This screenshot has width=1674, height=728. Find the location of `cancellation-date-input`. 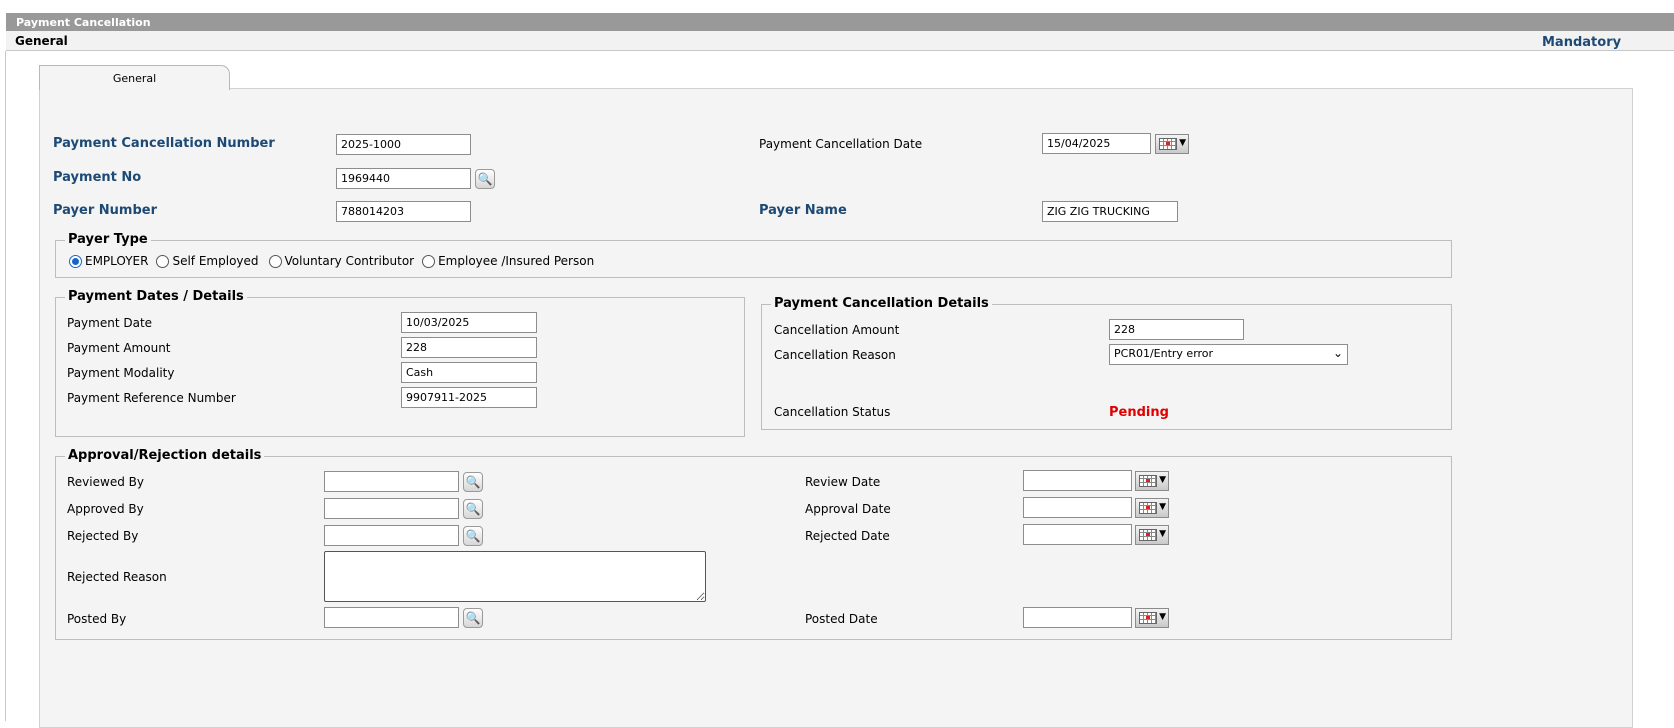

cancellation-date-input is located at coordinates (1096, 143).